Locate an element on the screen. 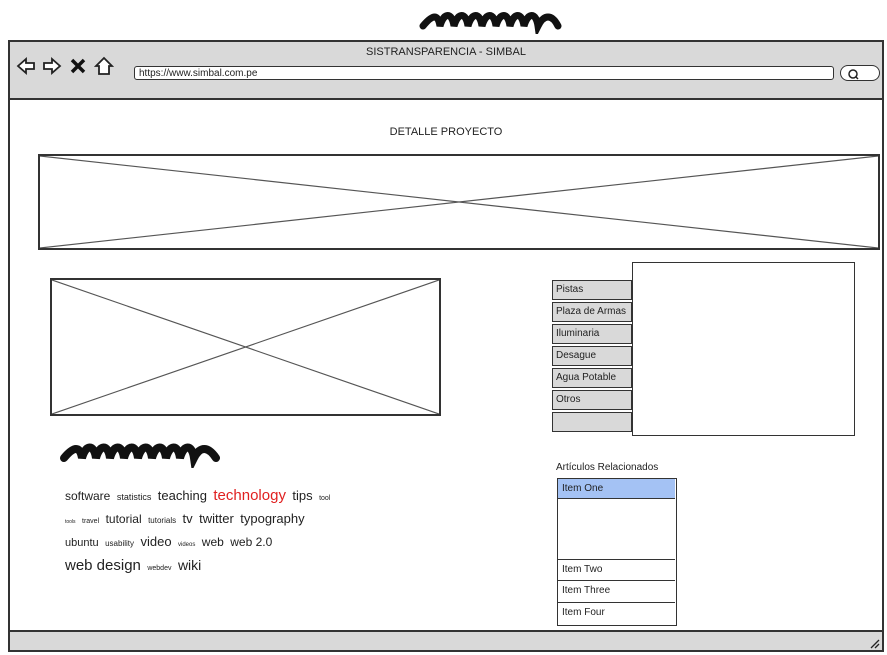 The height and width of the screenshot is (655, 887). tag-link: technology is located at coordinates (249, 495).